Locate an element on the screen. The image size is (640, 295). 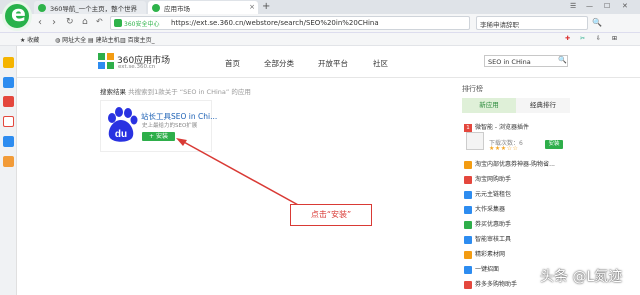
ranking-top-item: 1 微智能 - 浏览器插件 is located at coordinates (496, 127).